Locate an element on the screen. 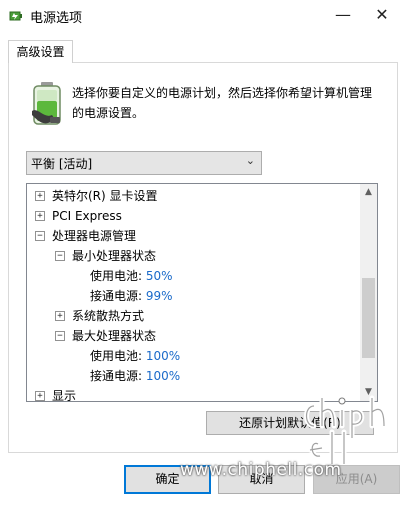 The image size is (406, 505). tree-item-label: 最小处理器状态 is located at coordinates (114, 256).